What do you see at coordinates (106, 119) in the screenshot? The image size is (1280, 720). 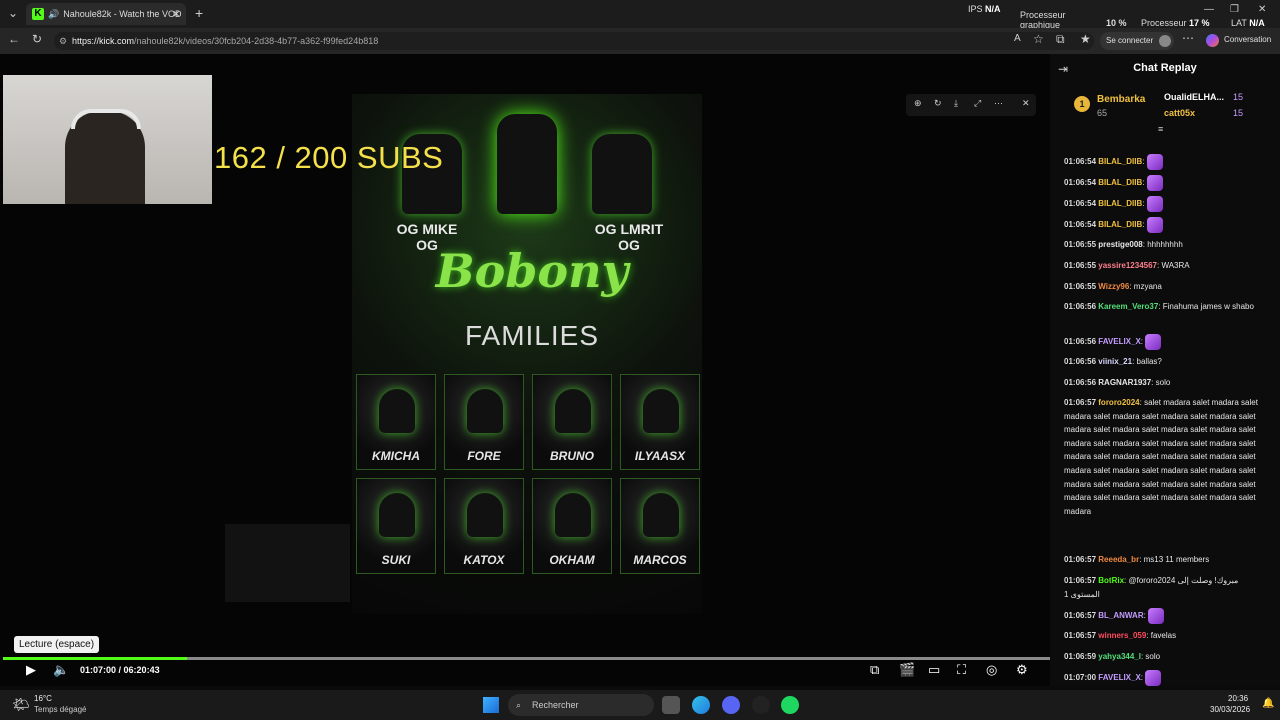 I see `headset-icon` at bounding box center [106, 119].